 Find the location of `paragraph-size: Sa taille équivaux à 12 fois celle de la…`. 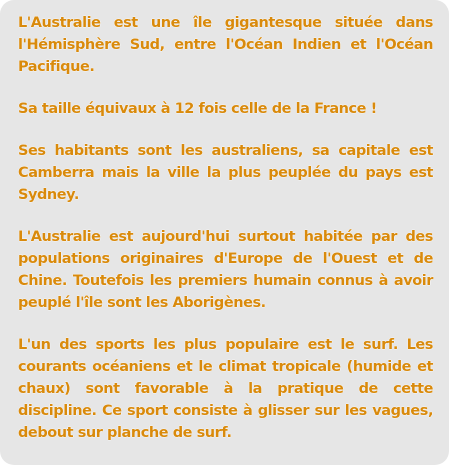

paragraph-size: Sa taille équivaux à 12 fois celle de la… is located at coordinates (198, 109).